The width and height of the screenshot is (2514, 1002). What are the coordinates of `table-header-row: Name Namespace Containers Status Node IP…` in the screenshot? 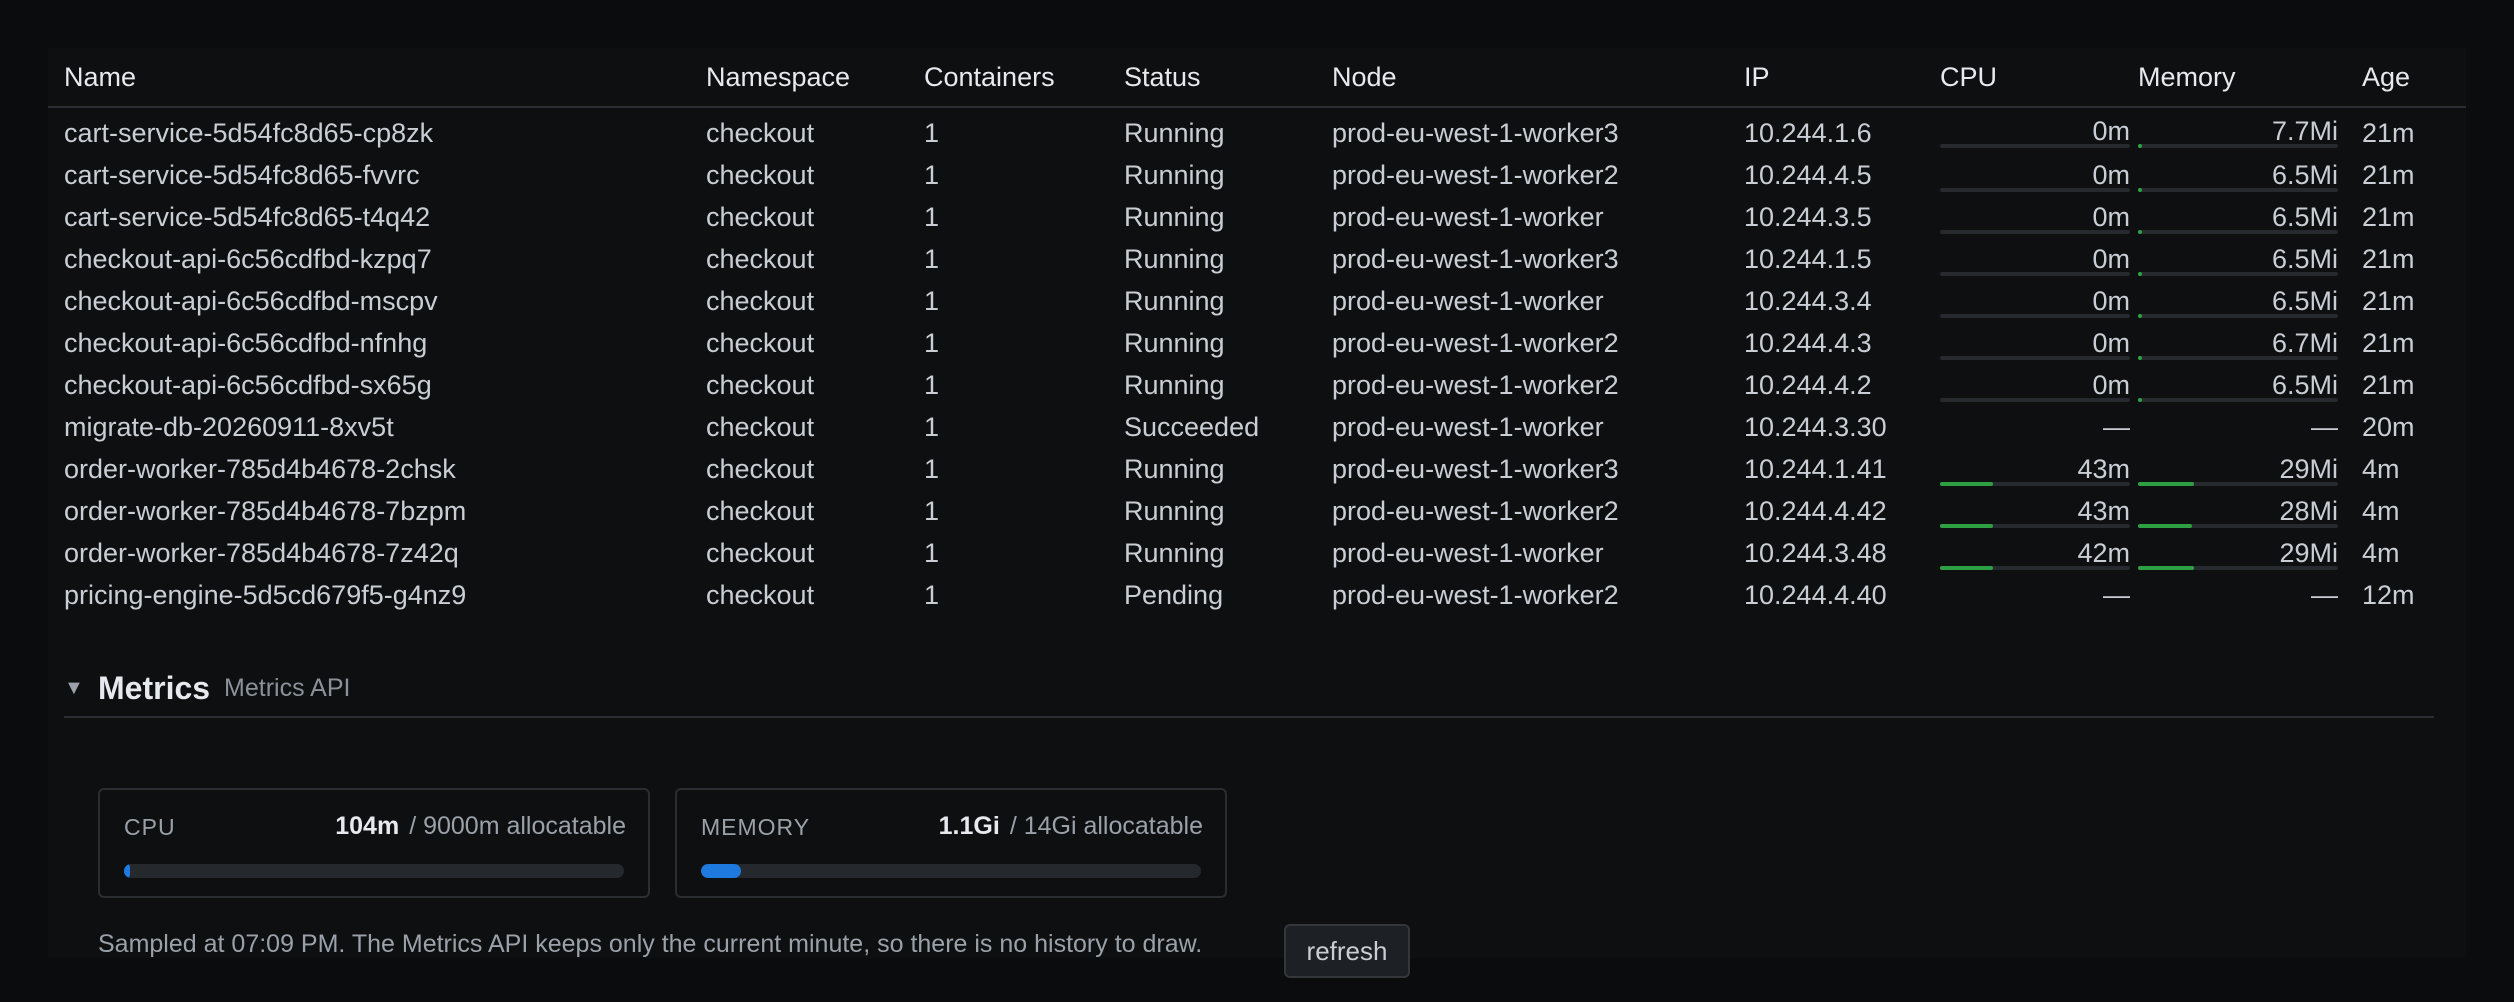 It's located at (1257, 78).